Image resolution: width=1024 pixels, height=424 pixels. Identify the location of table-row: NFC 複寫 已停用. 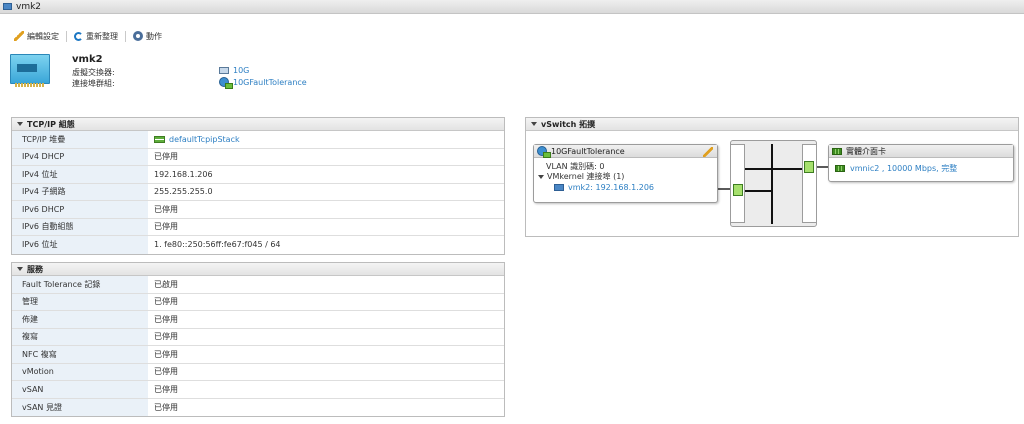
(258, 355).